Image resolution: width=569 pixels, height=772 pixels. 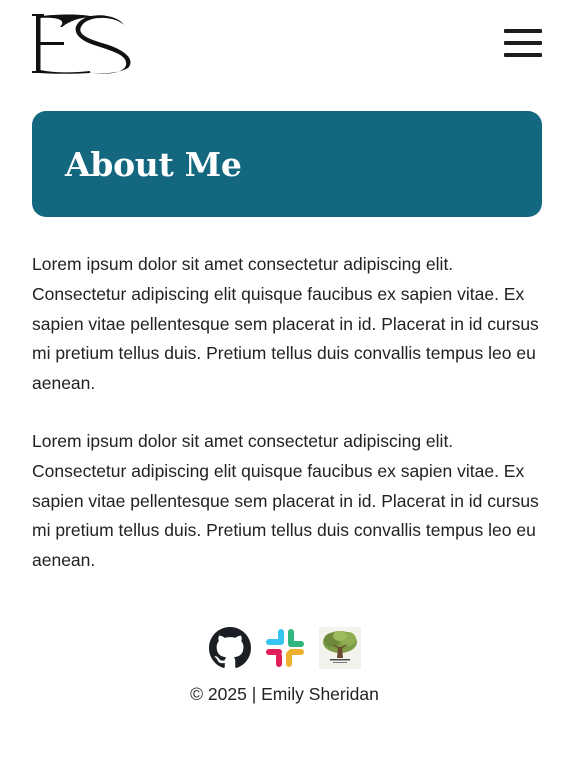 I want to click on social-links, so click(x=284, y=649).